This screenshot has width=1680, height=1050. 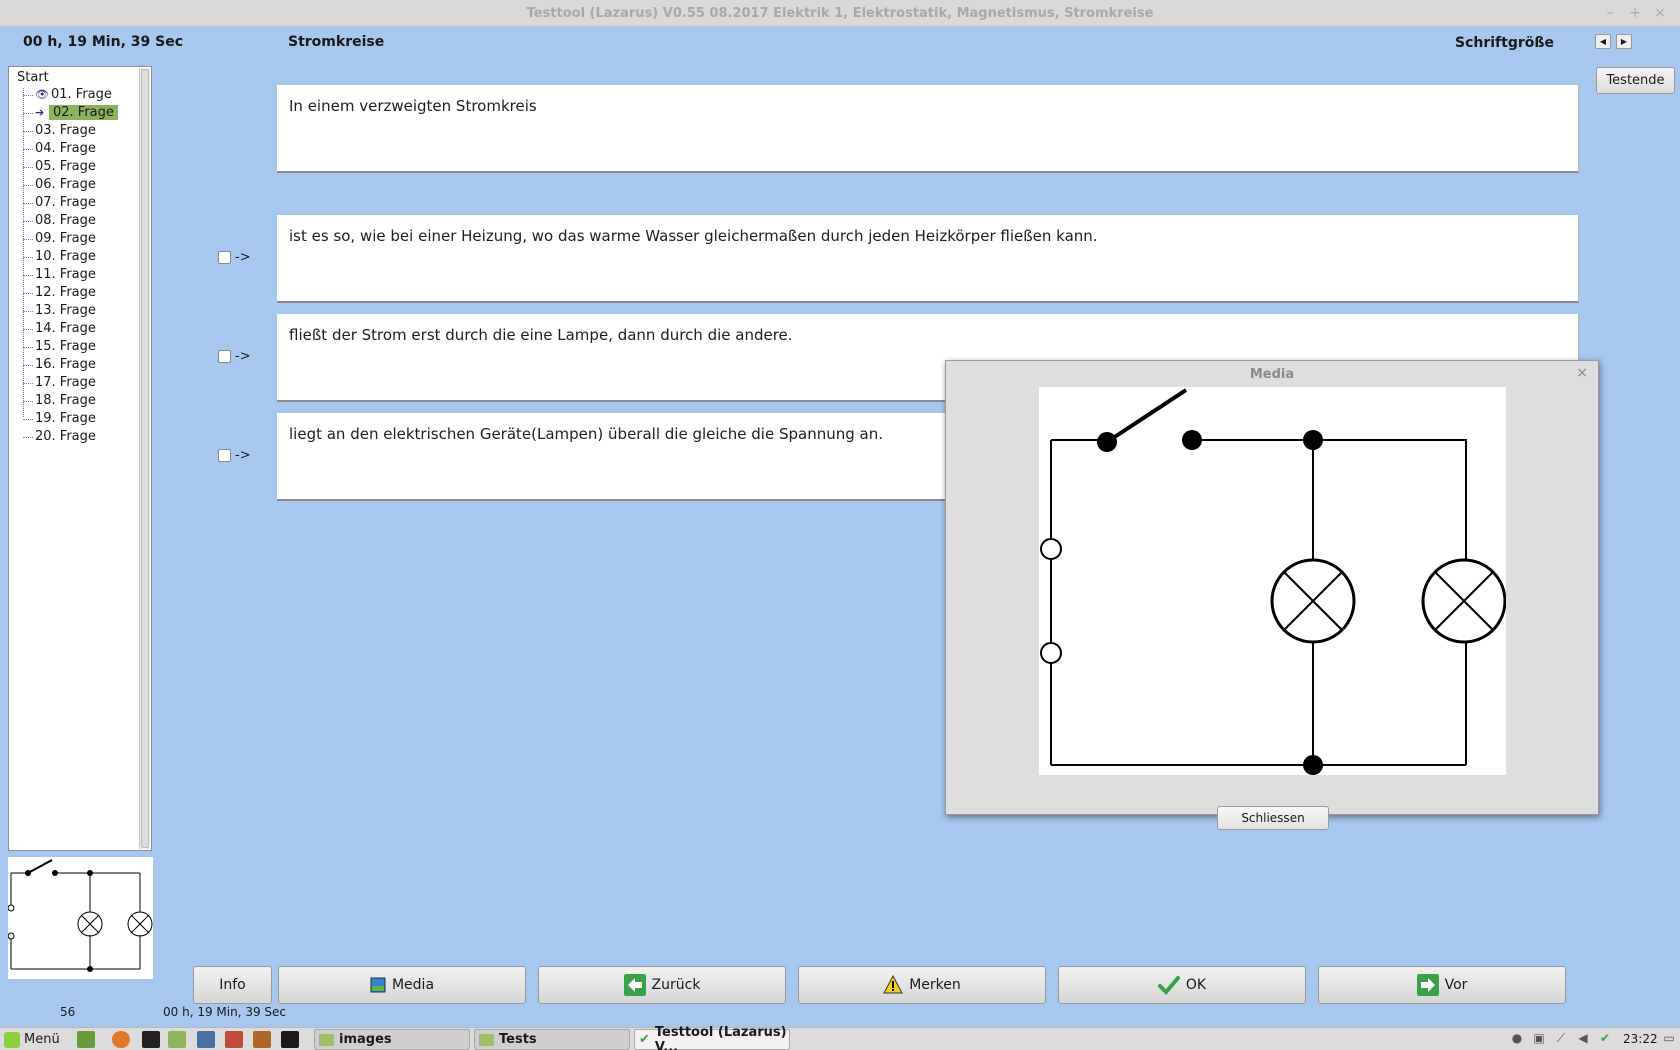 I want to click on tree-item-label: 10. Frage, so click(x=65, y=256).